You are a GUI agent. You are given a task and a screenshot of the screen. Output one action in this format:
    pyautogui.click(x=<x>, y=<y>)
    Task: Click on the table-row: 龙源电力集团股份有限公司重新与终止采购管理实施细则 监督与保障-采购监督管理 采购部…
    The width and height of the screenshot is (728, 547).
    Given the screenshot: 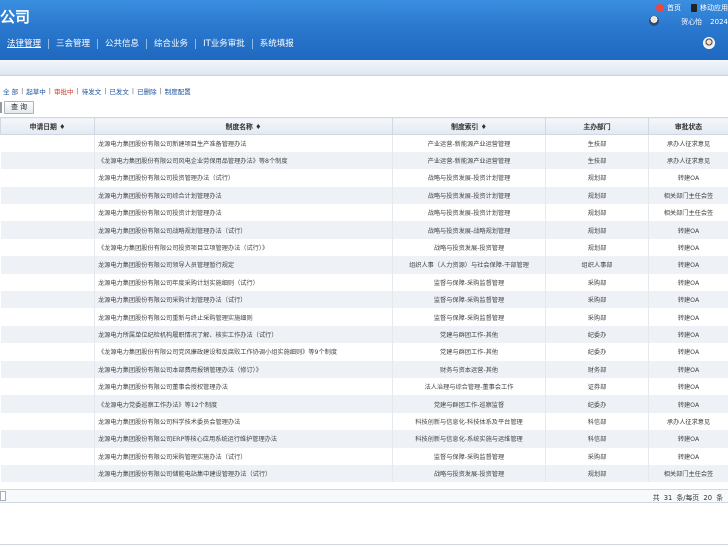 What is the action you would take?
    pyautogui.click(x=364, y=317)
    